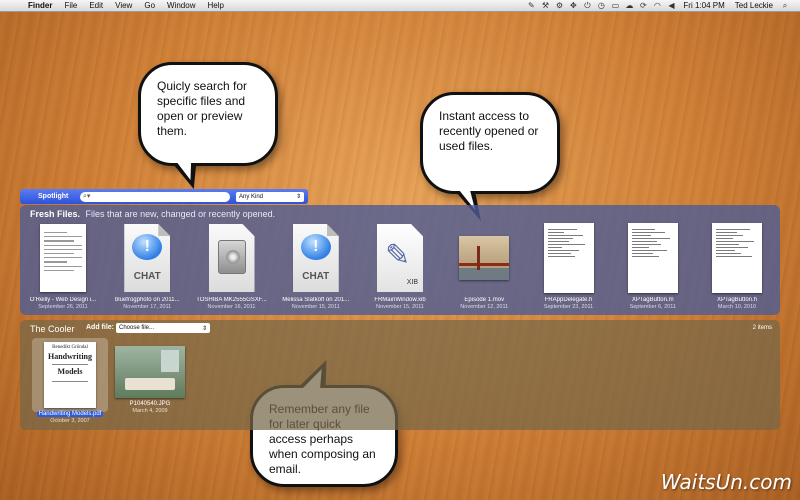 This screenshot has width=800, height=500. Describe the element at coordinates (215, 5) in the screenshot. I see `menu-help: Help` at that location.